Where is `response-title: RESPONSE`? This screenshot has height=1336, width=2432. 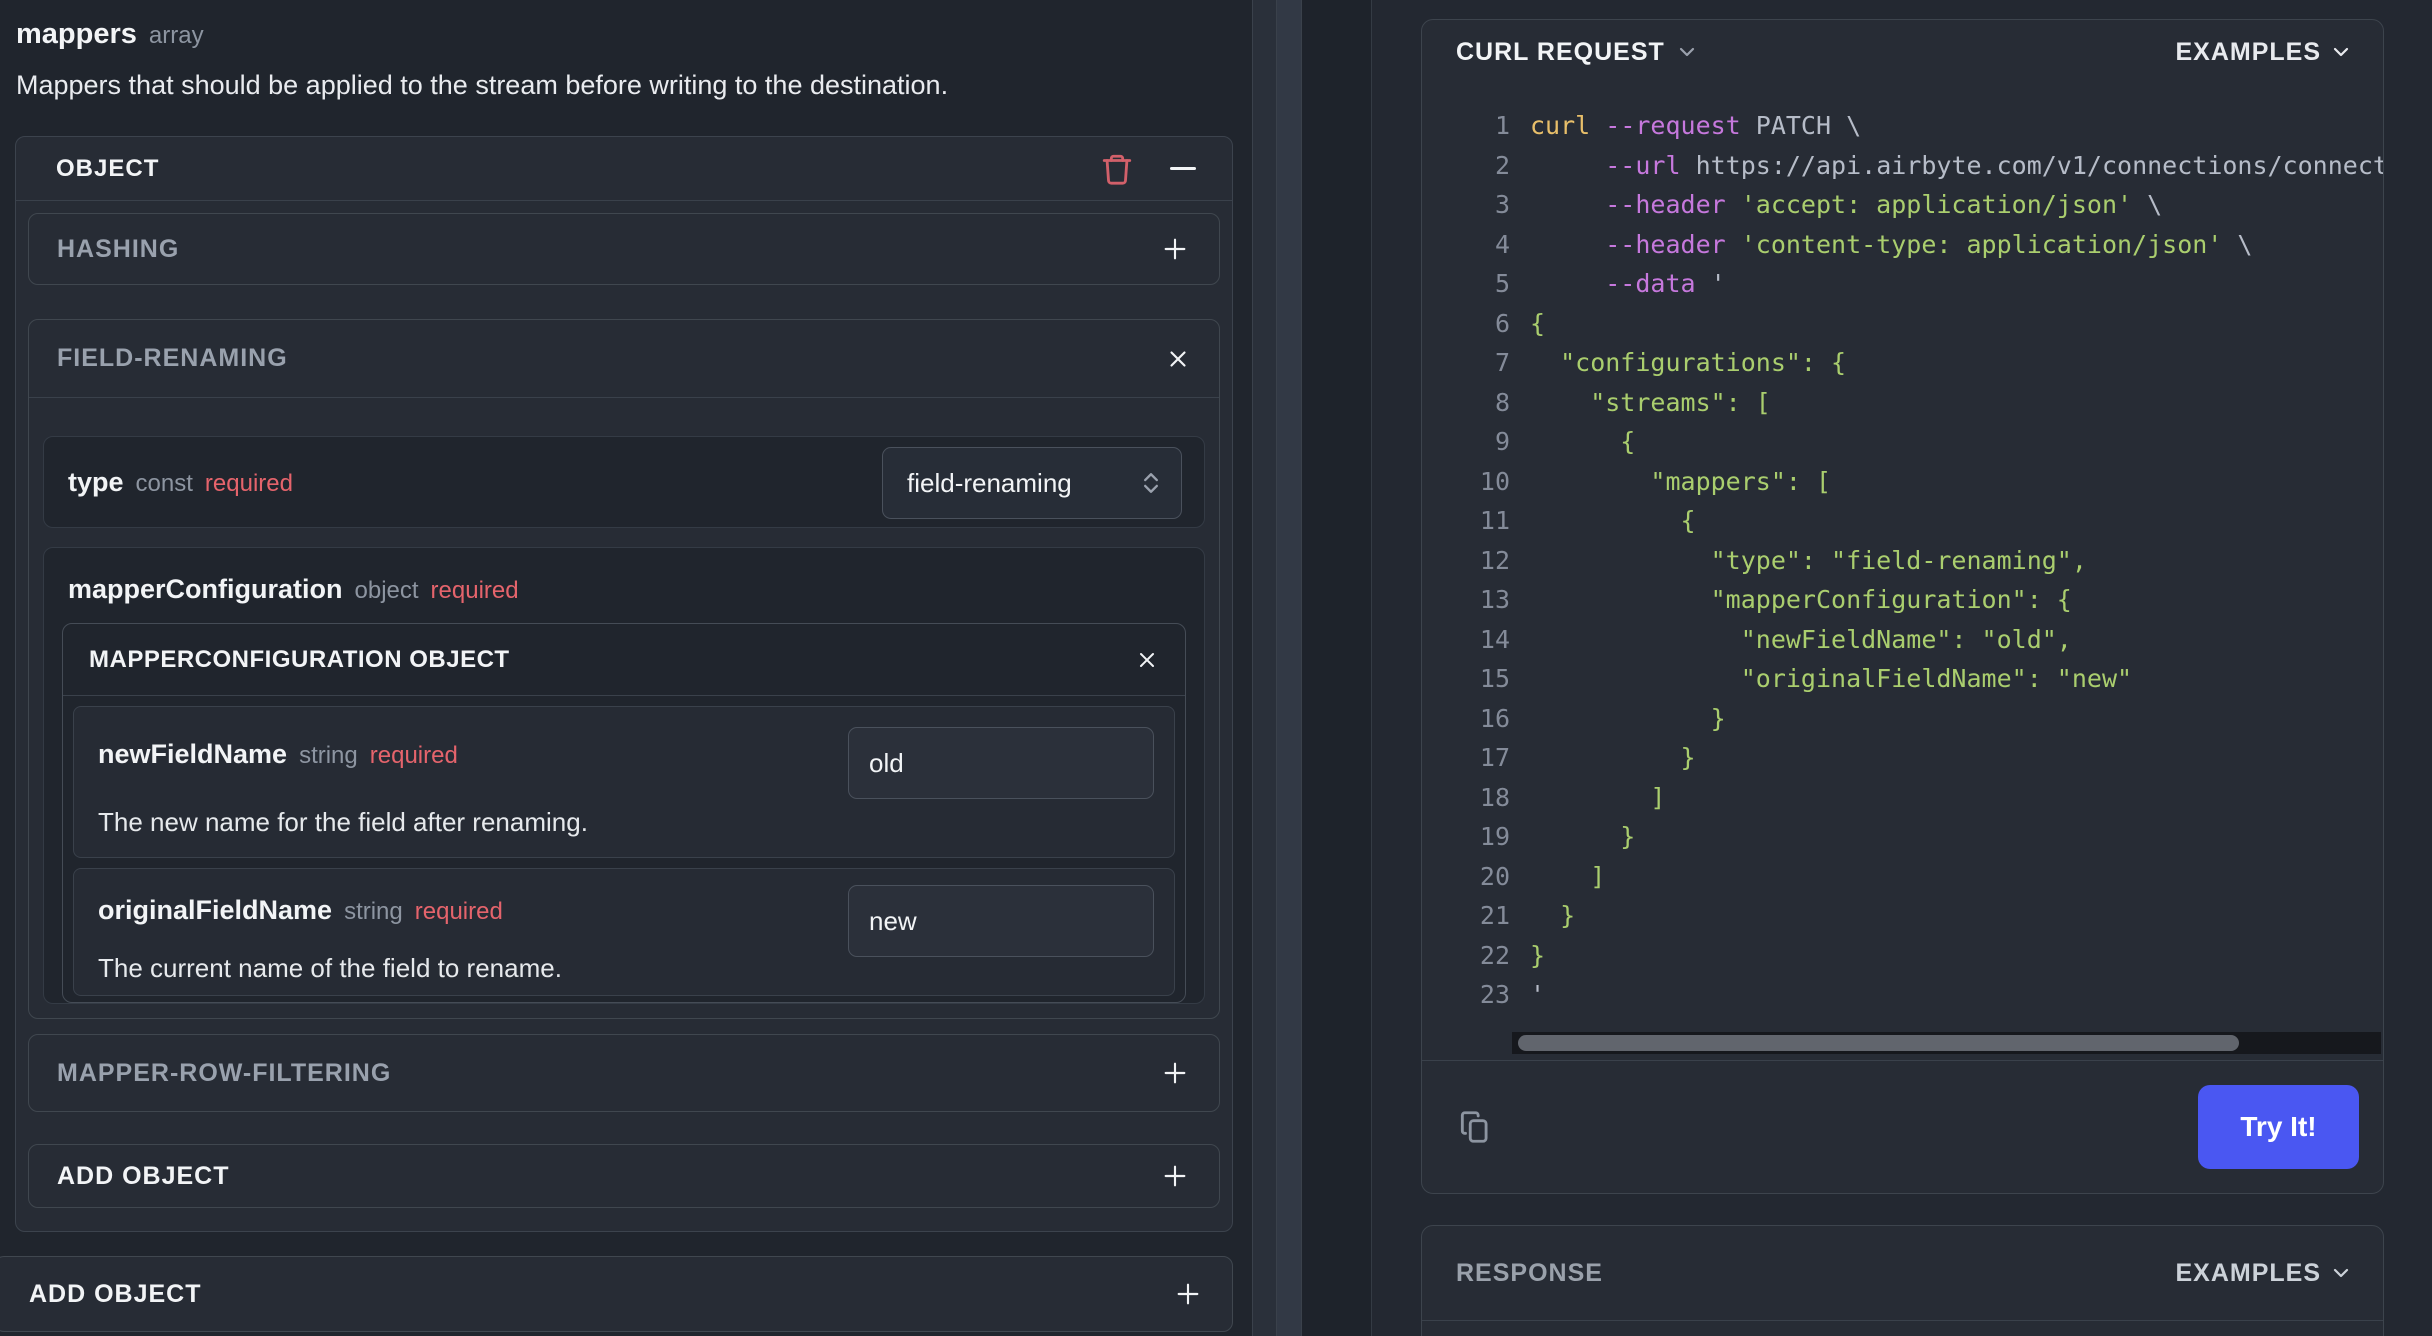
response-title: RESPONSE is located at coordinates (1529, 1272).